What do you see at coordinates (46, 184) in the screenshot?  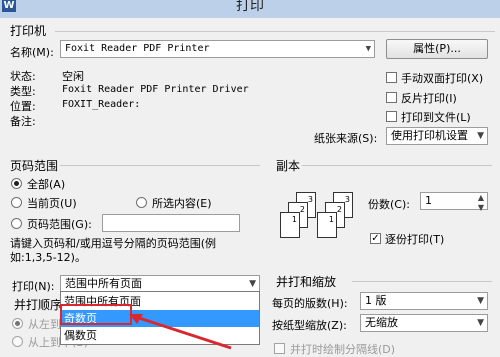 I see `all-pages-label: 全部(A)` at bounding box center [46, 184].